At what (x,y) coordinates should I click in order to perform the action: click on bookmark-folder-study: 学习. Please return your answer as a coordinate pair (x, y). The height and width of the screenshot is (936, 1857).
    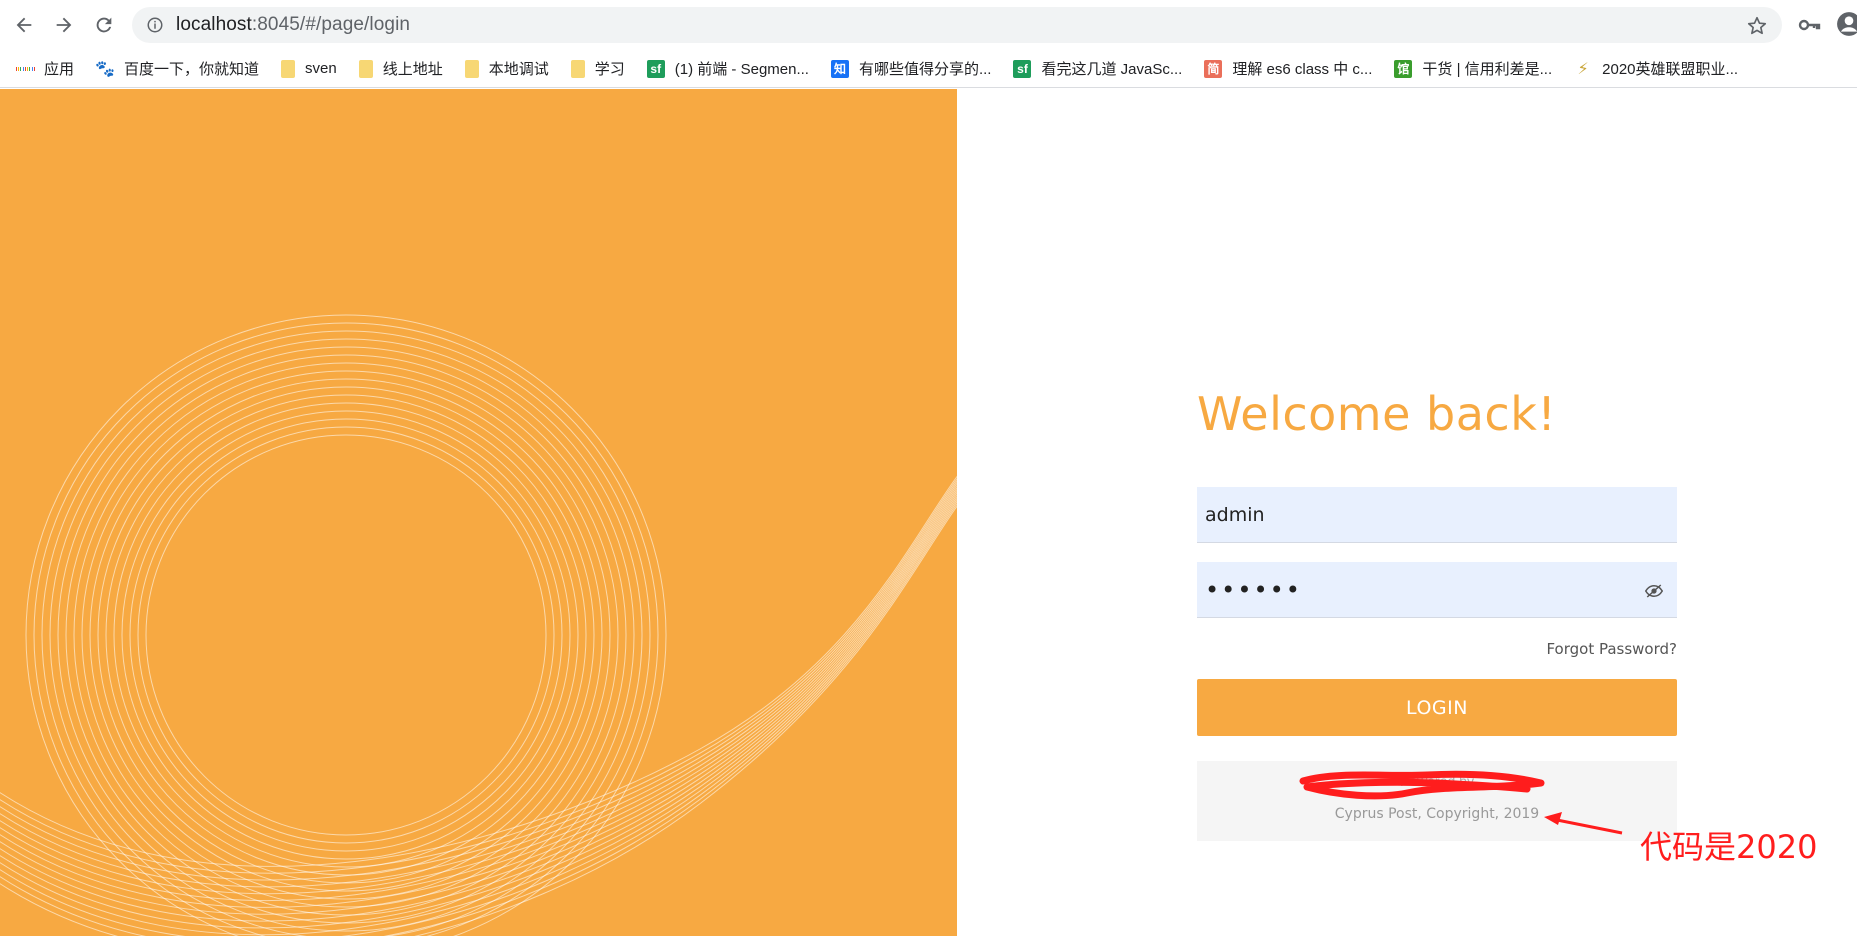
    Looking at the image, I should click on (597, 68).